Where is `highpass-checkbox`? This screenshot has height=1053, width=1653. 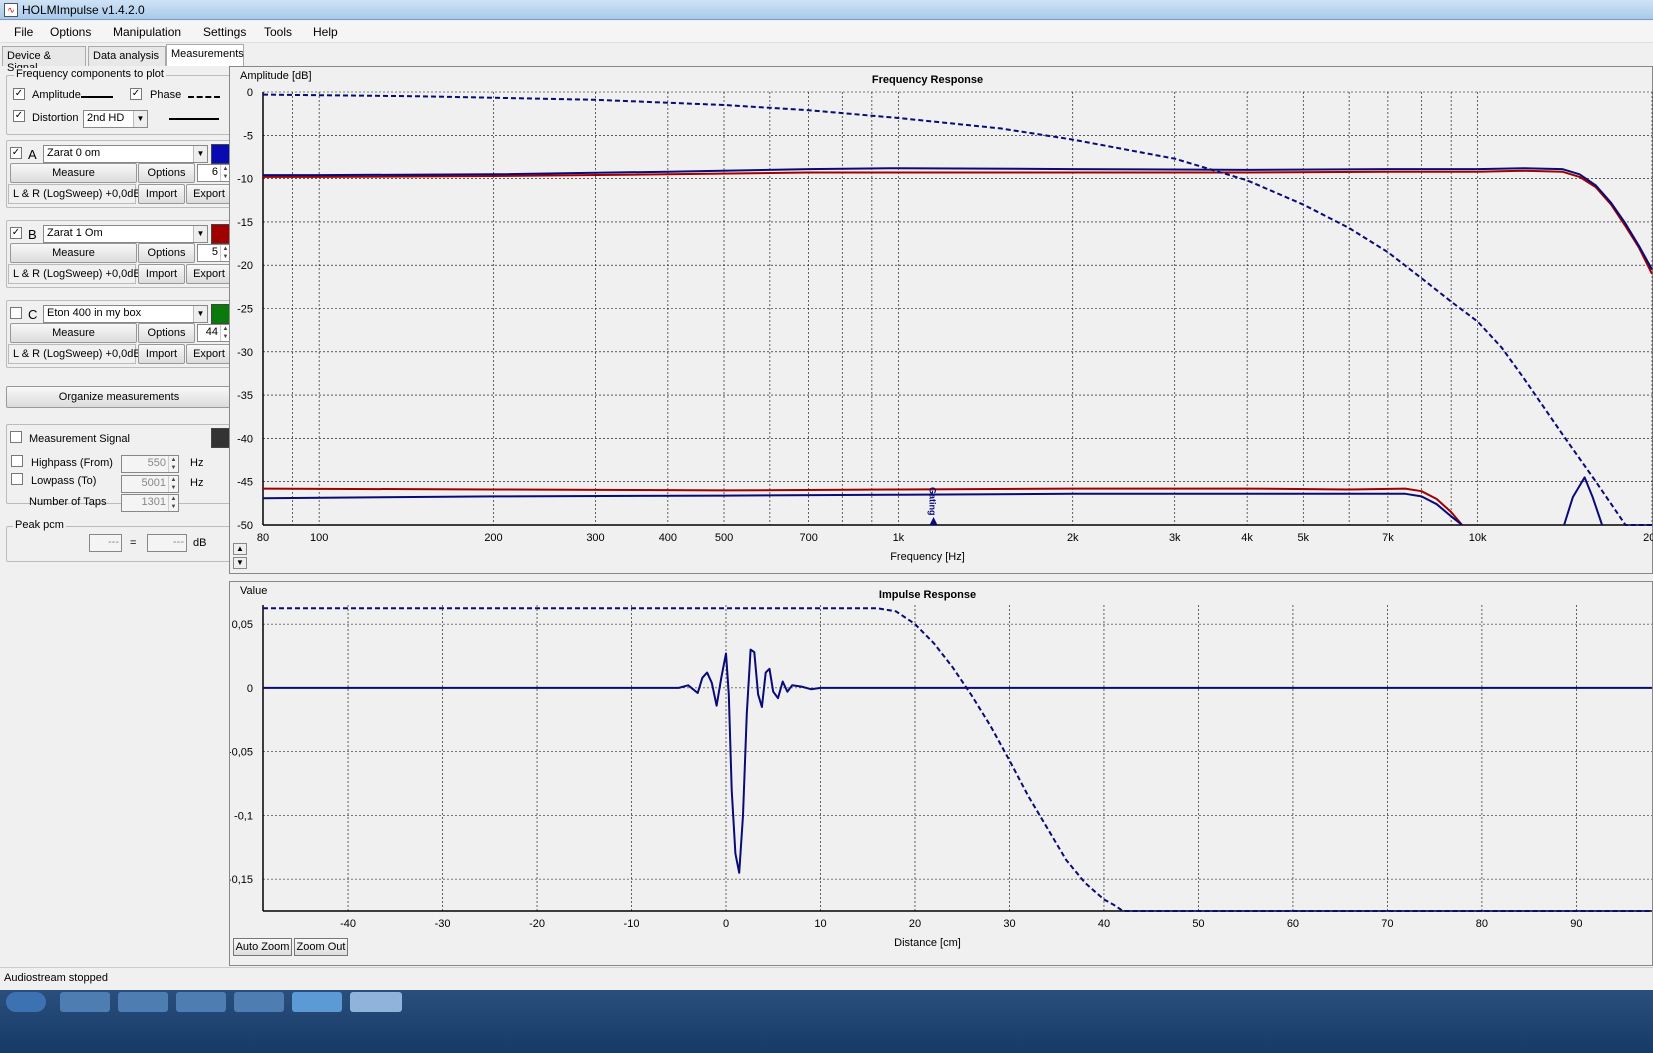
highpass-checkbox is located at coordinates (17, 461).